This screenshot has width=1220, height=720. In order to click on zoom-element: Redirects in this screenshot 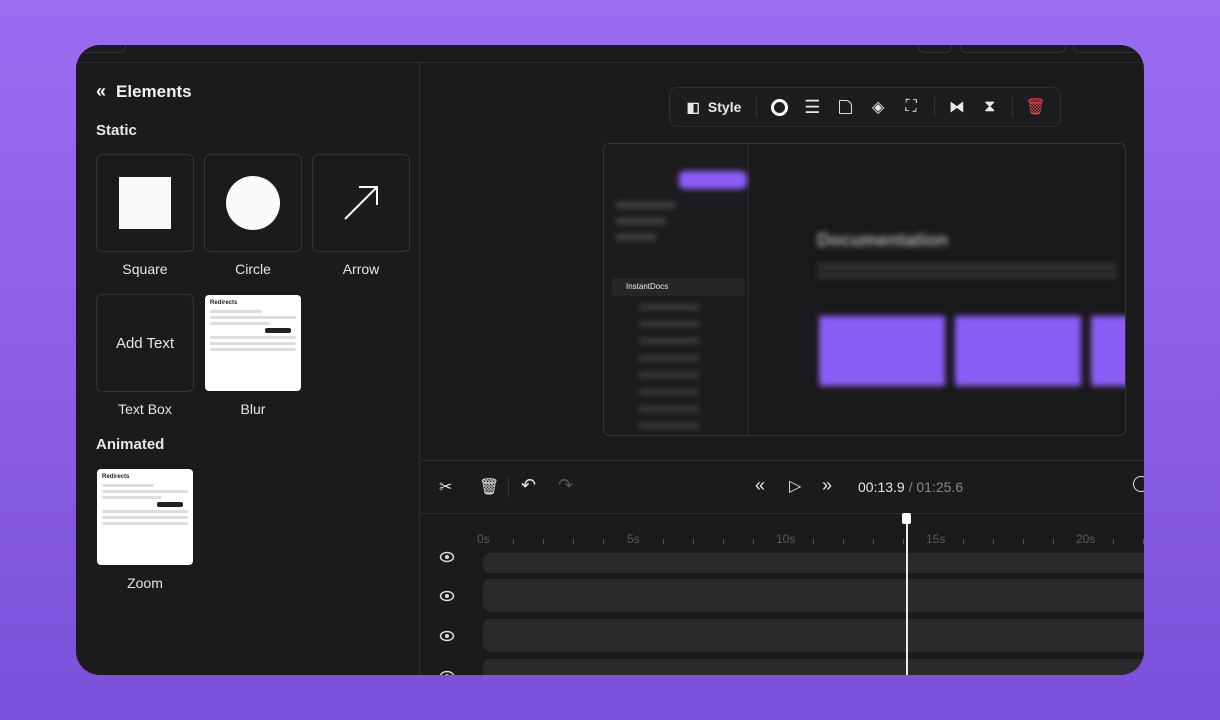, I will do `click(145, 517)`.